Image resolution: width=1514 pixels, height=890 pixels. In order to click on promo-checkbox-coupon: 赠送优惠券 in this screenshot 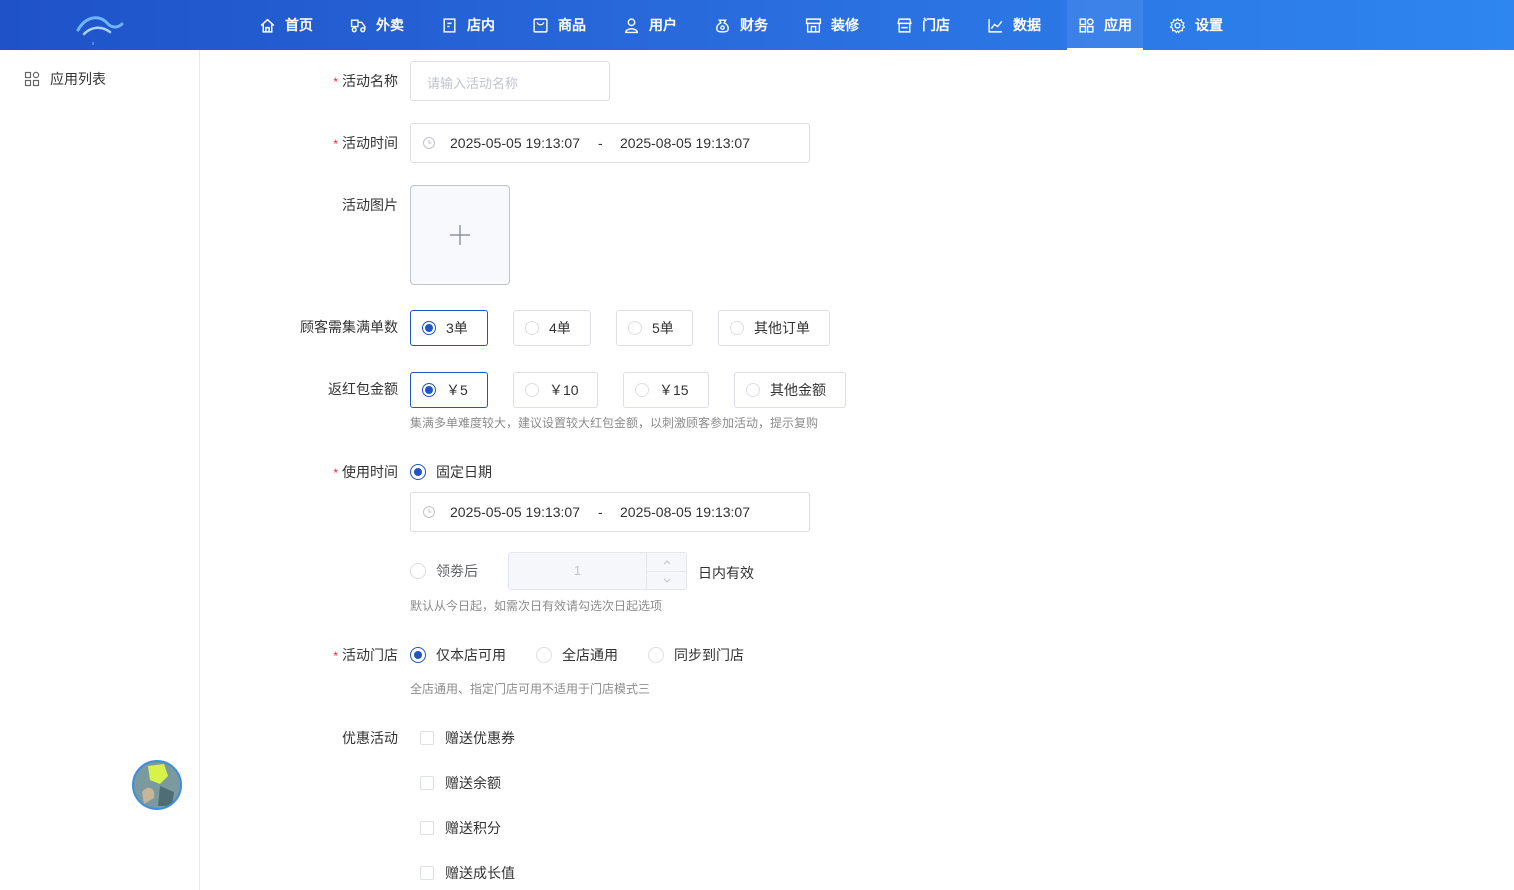, I will do `click(467, 738)`.